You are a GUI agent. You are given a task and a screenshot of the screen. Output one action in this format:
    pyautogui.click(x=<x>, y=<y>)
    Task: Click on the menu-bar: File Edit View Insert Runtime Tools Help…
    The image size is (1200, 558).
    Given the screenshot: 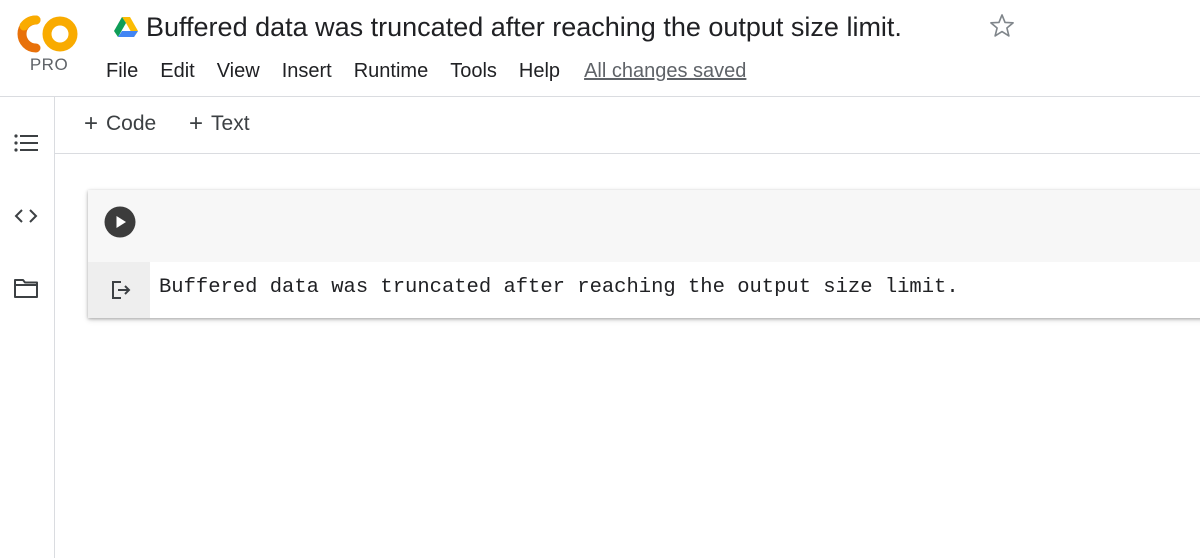 What is the action you would take?
    pyautogui.click(x=420, y=71)
    